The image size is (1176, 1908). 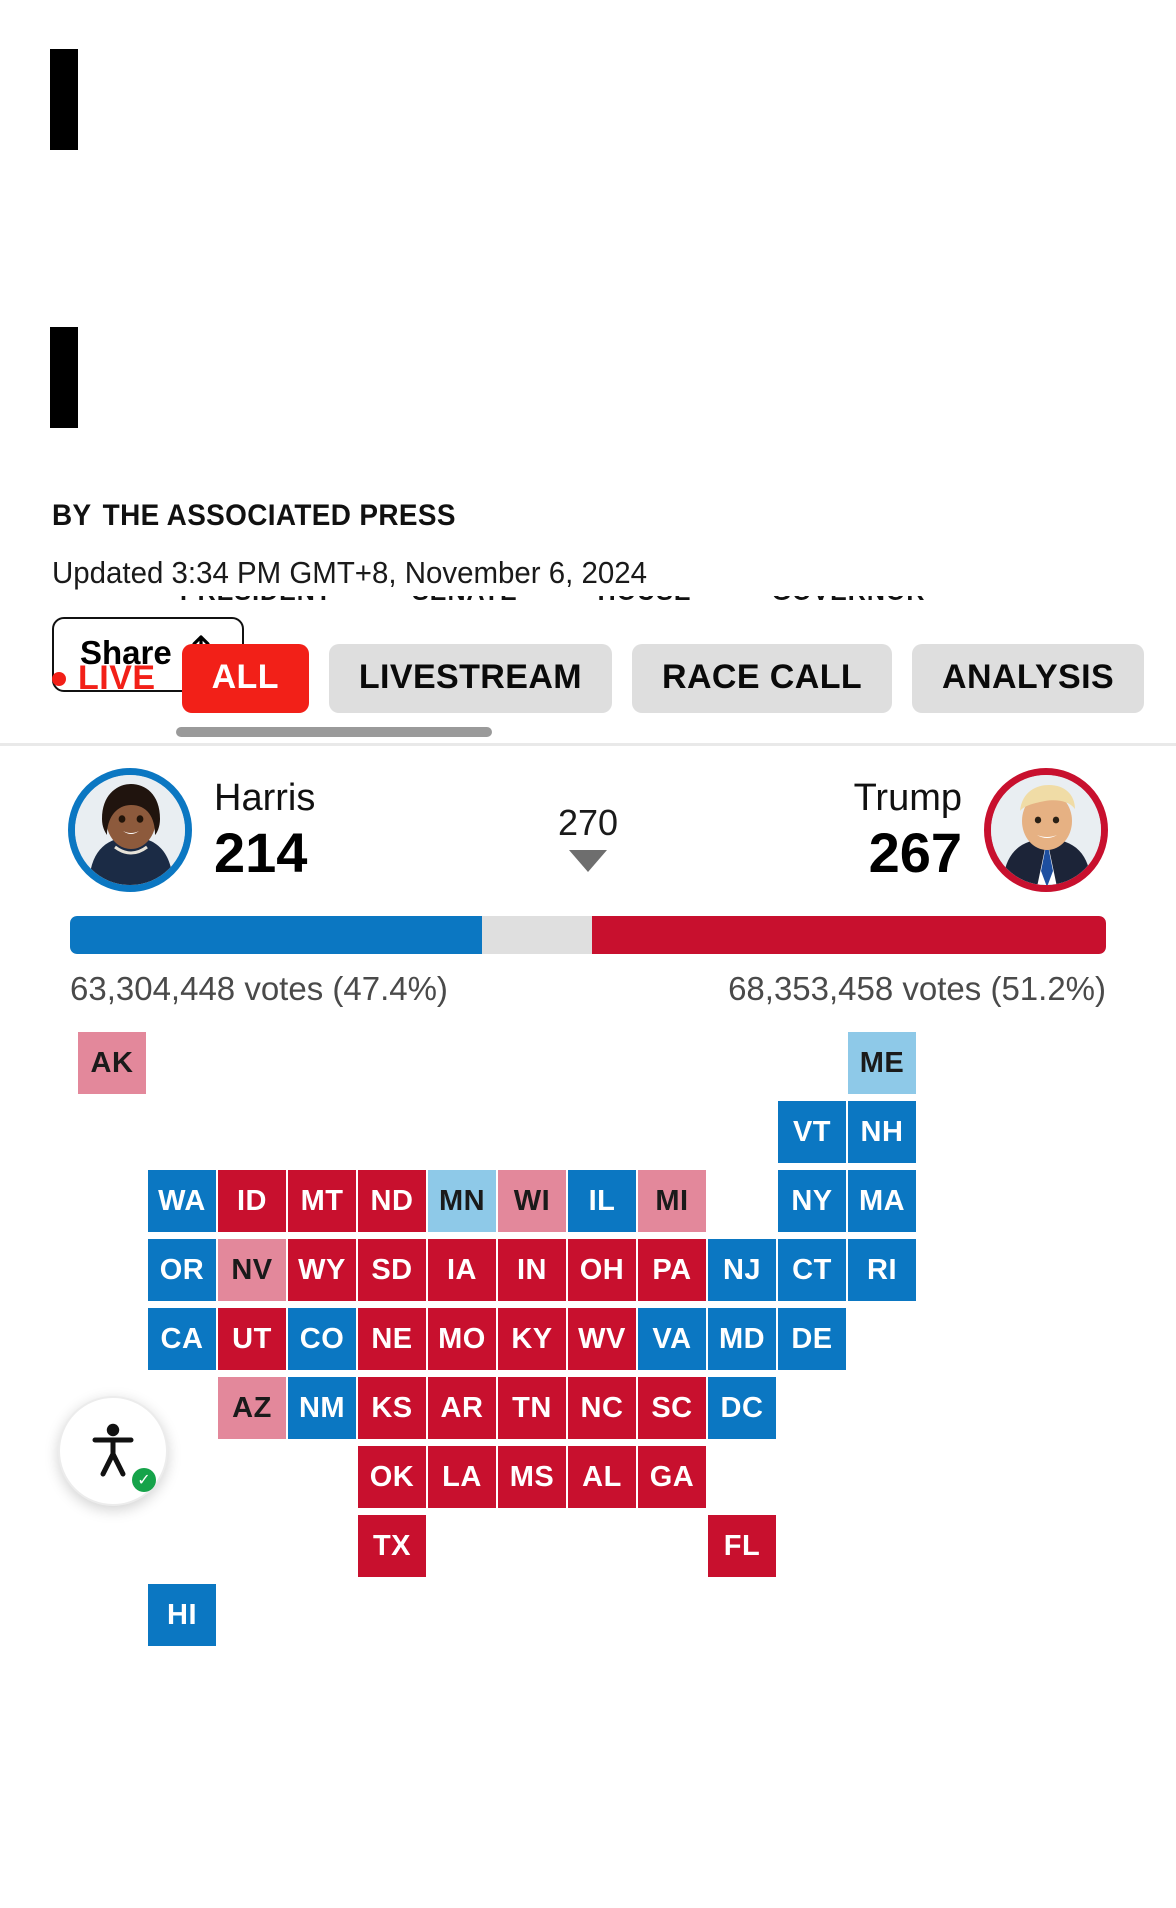 I want to click on candidate-harris: Harris 214, so click(x=191, y=830).